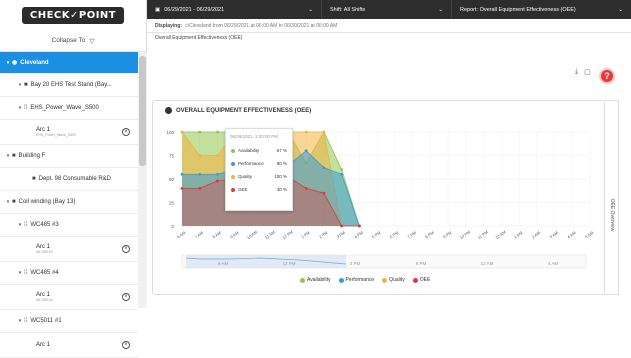  Describe the element at coordinates (73, 15) in the screenshot. I see `logo-area: CHECK✓POINT` at that location.